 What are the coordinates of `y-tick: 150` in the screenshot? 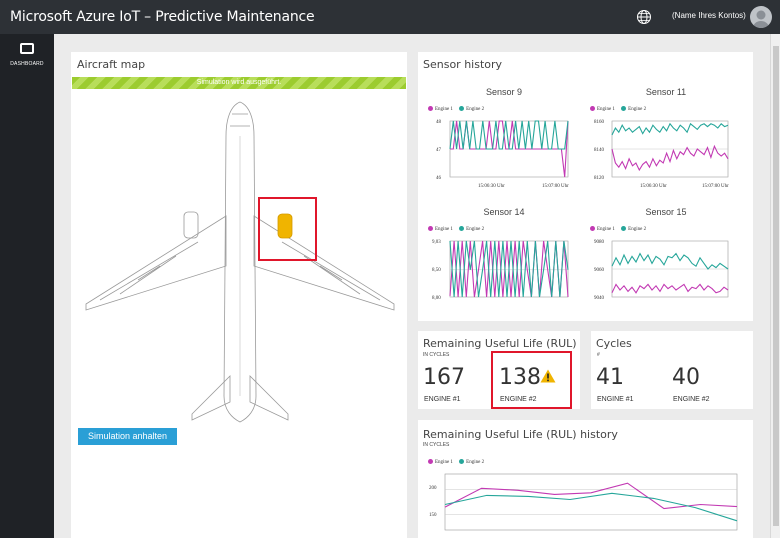 It's located at (433, 515).